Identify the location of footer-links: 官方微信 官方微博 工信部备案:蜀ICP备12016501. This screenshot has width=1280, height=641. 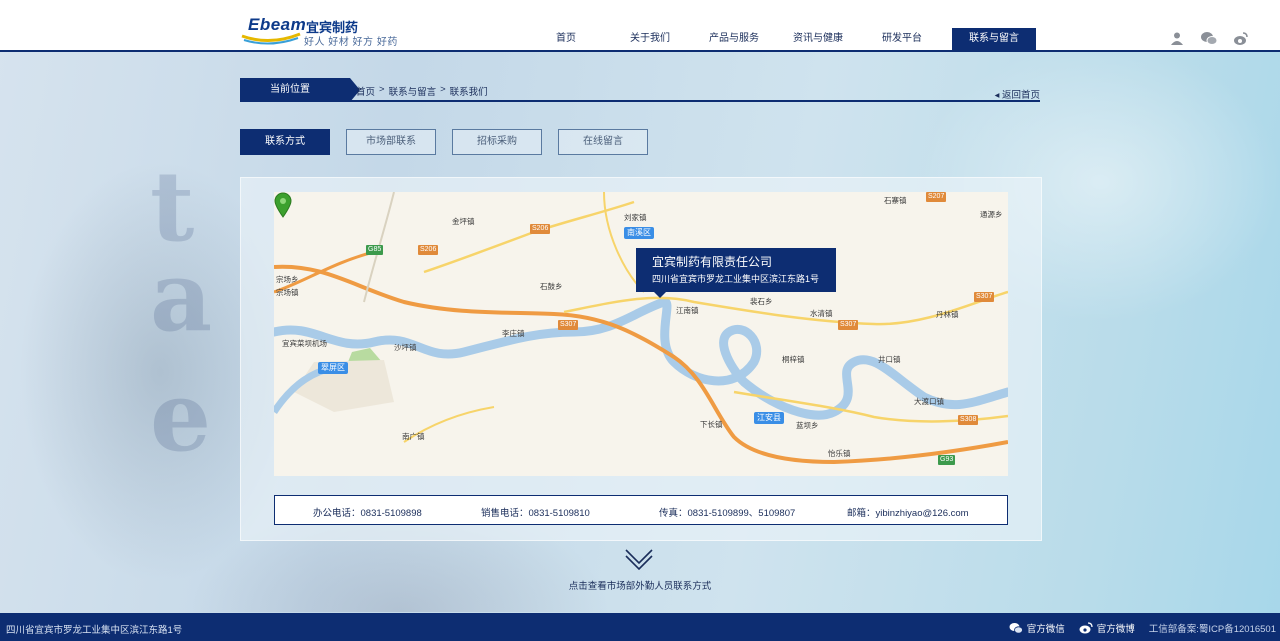
(1142, 628).